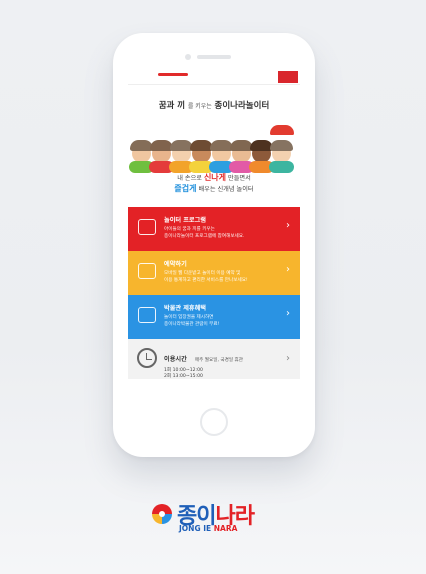  Describe the element at coordinates (239, 178) in the screenshot. I see `tagline-post: 만들면서` at that location.